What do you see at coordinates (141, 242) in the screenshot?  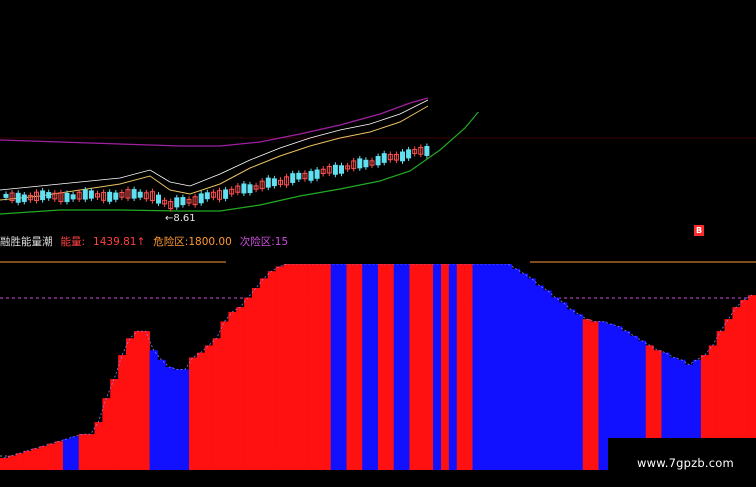 I see `energy-arrow-icon: ↑` at bounding box center [141, 242].